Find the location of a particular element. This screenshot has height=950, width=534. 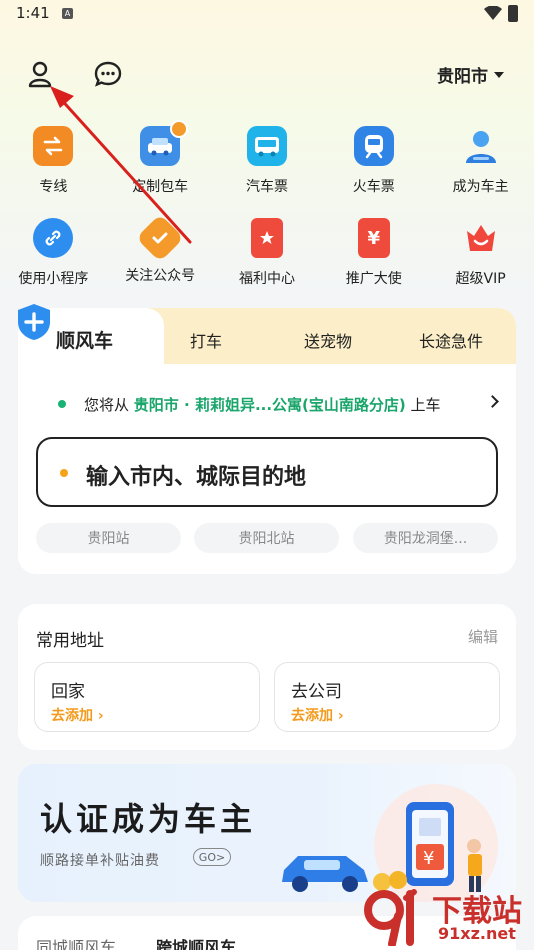

status-time: 1:41 is located at coordinates (33, 13).